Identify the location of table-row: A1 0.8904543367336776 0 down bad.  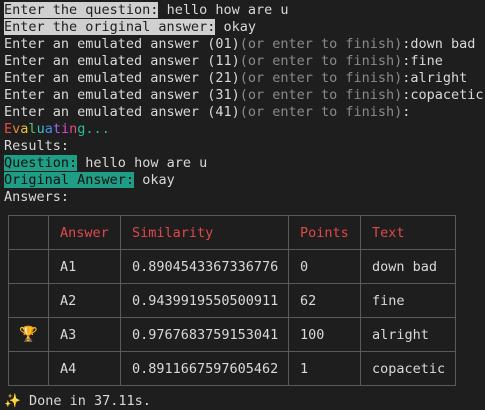
(232, 266).